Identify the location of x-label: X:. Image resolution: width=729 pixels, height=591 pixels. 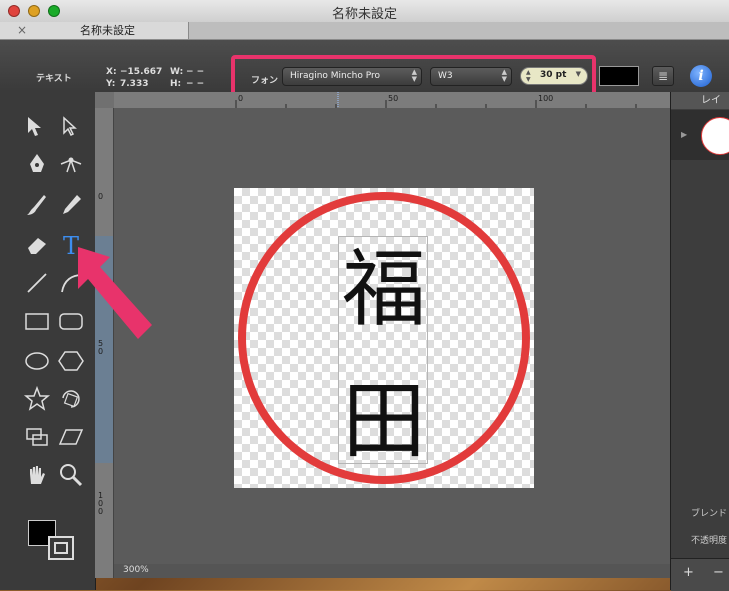
(111, 72).